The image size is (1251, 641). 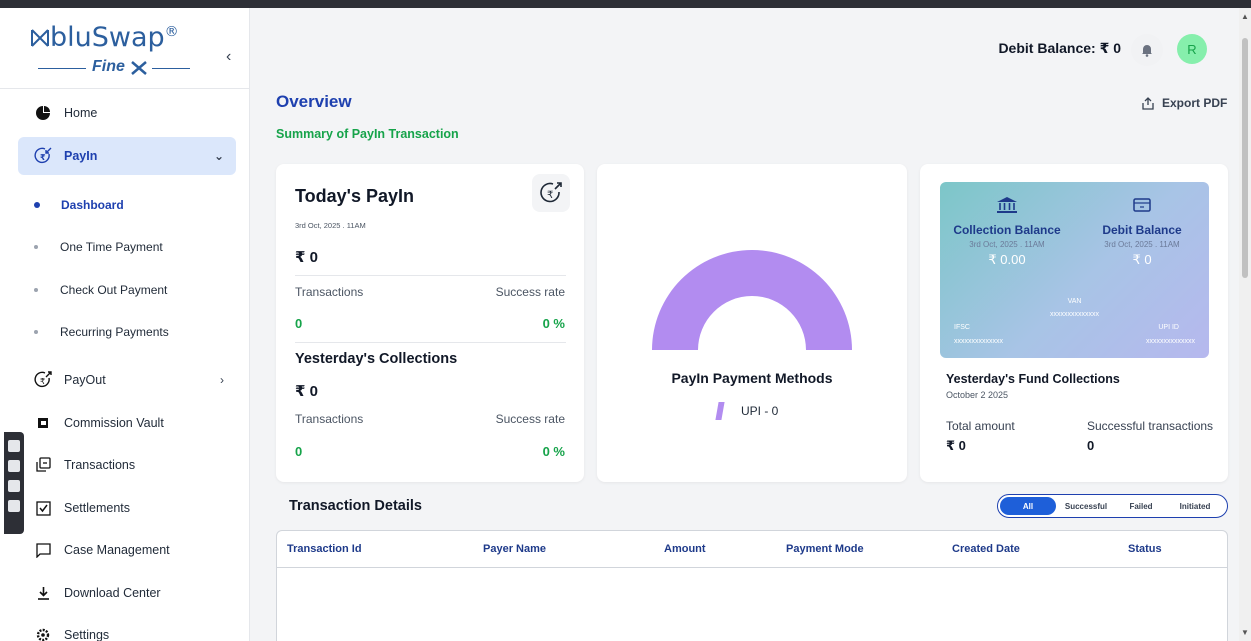 I want to click on sidebar-subitem-checkout-payment: Check Out Payment, so click(x=100, y=290).